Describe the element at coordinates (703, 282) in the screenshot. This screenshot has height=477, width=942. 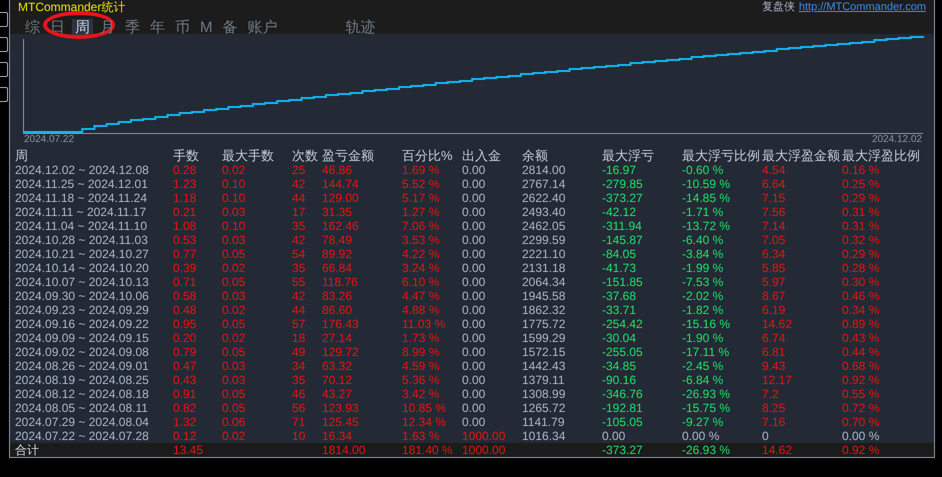
I see `table-cell: -7.53 %` at that location.